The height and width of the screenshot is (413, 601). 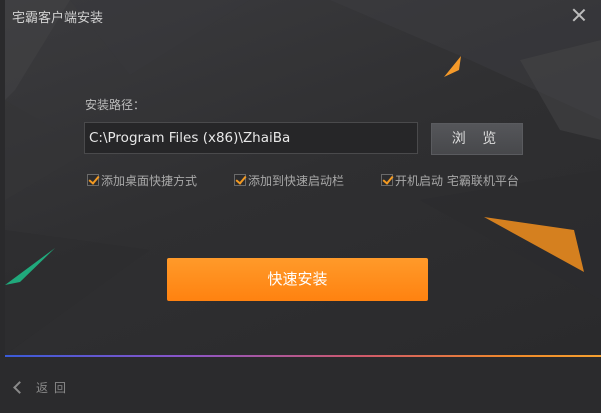 What do you see at coordinates (297, 279) in the screenshot?
I see `quick-install-button: 快速安装` at bounding box center [297, 279].